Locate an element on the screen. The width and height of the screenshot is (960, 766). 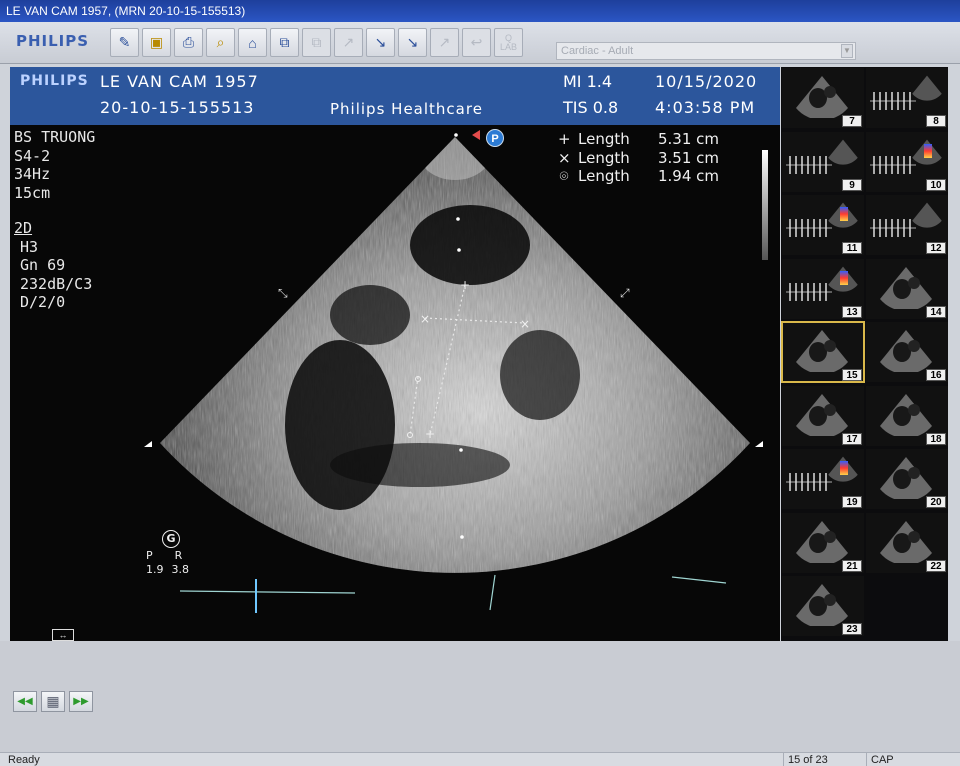
measurement-row: × Length 3.51 cm is located at coordinates (638, 158).